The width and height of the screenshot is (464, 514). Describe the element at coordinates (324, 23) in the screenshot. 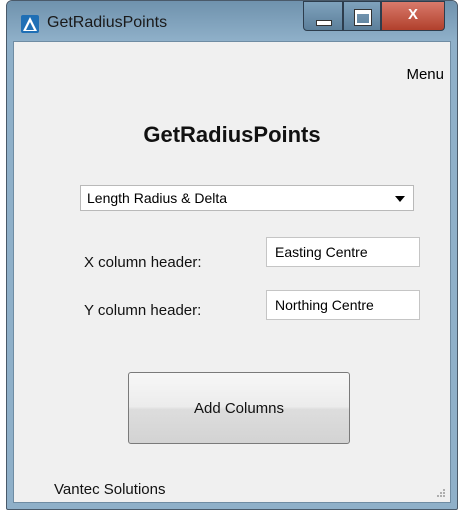

I see `minimize-icon` at that location.